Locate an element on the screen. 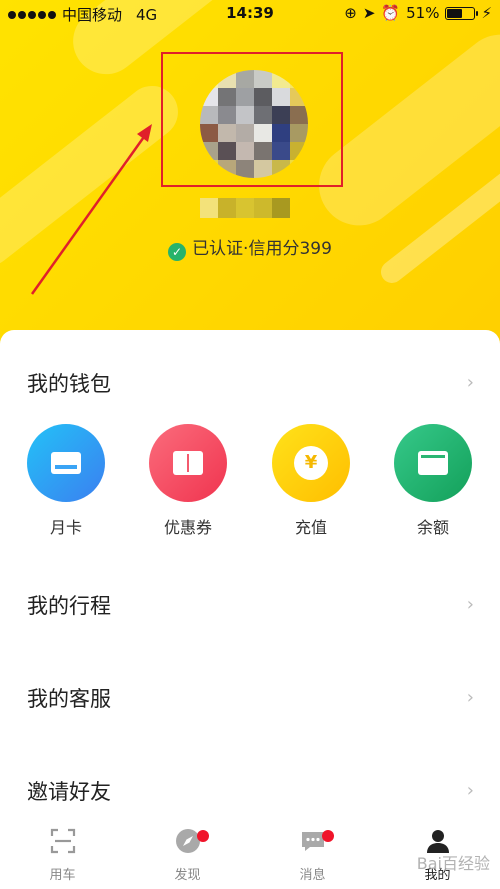 This screenshot has height=889, width=500. credit-score-text: 已认证·信用分399 is located at coordinates (262, 249).